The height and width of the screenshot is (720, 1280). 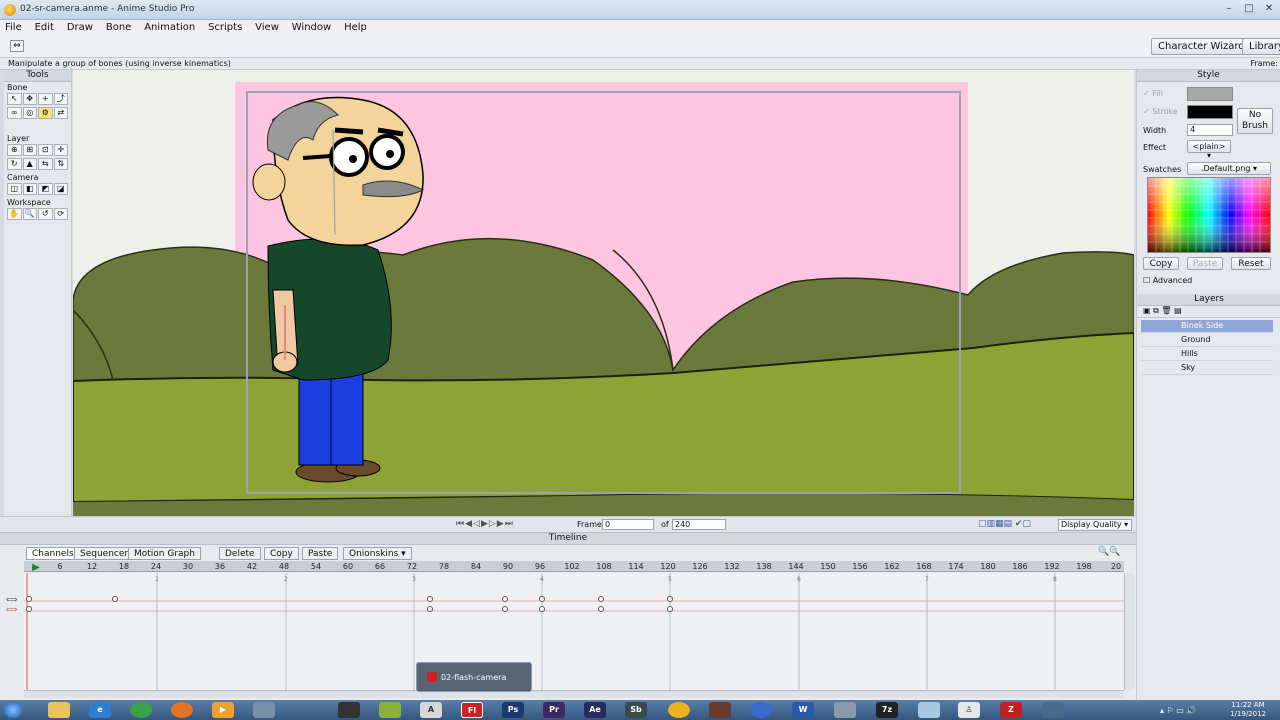 I want to click on maximize-button: □, so click(x=1249, y=9).